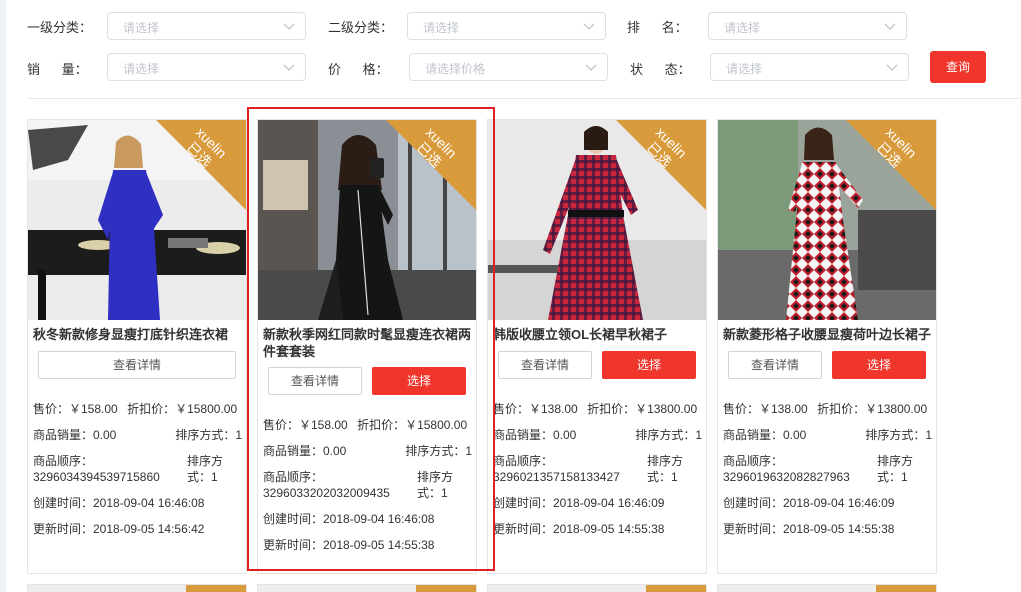  Describe the element at coordinates (660, 69) in the screenshot. I see `filter-label-status: 状 态：` at that location.